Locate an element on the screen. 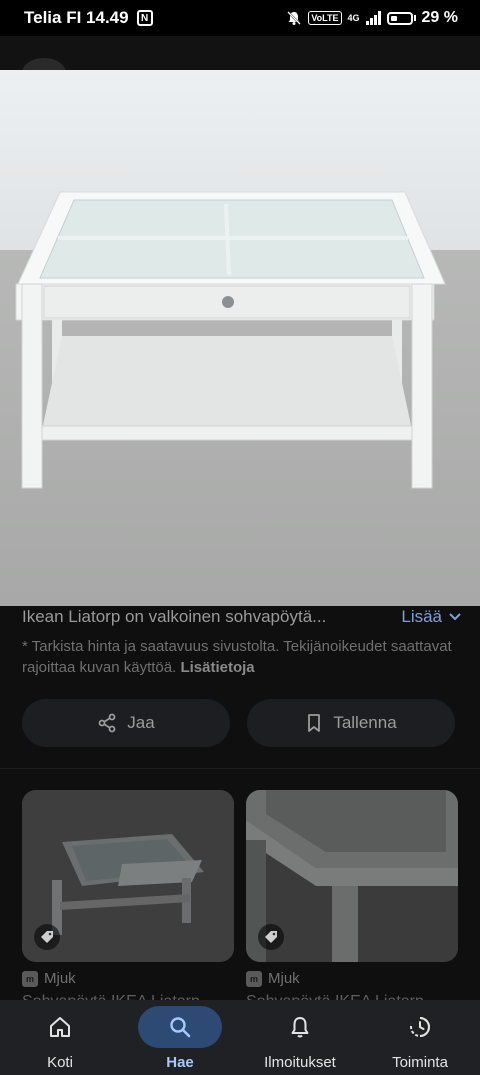 The width and height of the screenshot is (480, 1075). share-label: Jaa is located at coordinates (141, 722).